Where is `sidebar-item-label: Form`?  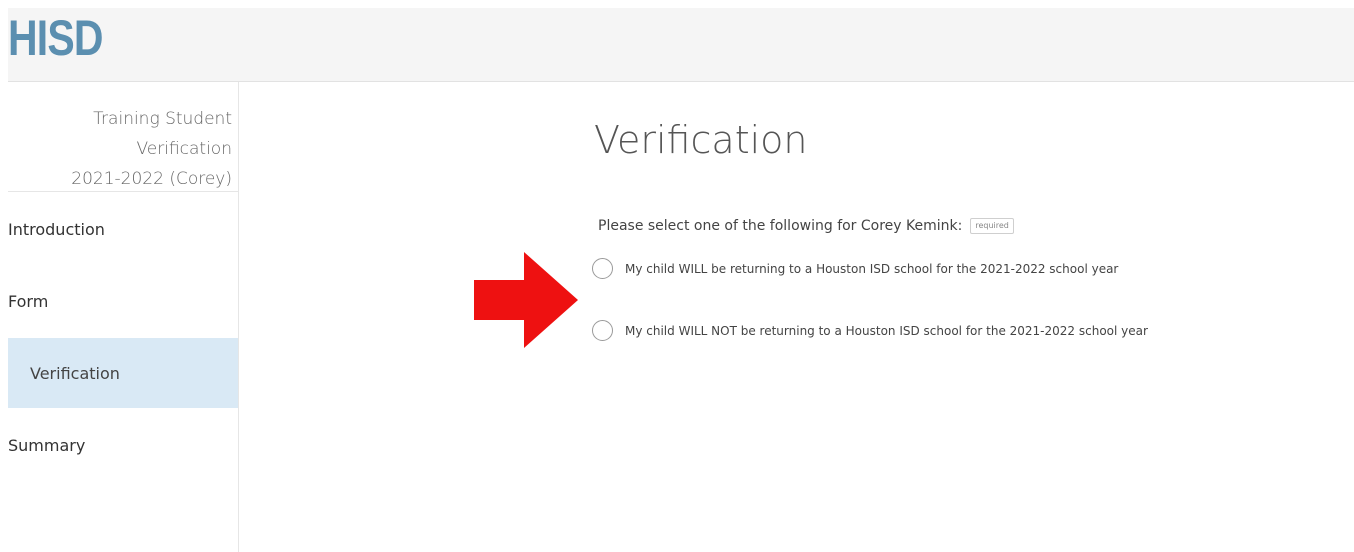 sidebar-item-label: Form is located at coordinates (28, 301).